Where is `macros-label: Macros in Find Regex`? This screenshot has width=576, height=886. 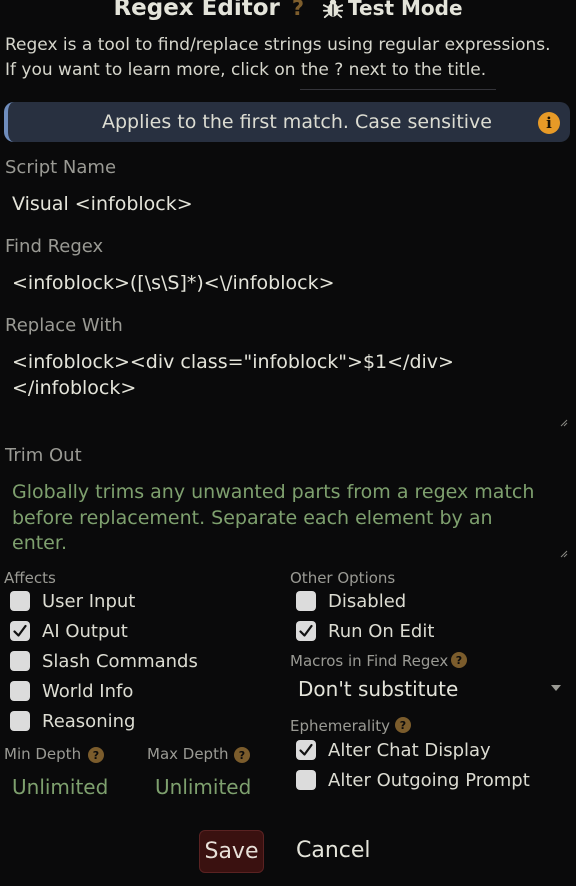
macros-label: Macros in Find Regex is located at coordinates (369, 661).